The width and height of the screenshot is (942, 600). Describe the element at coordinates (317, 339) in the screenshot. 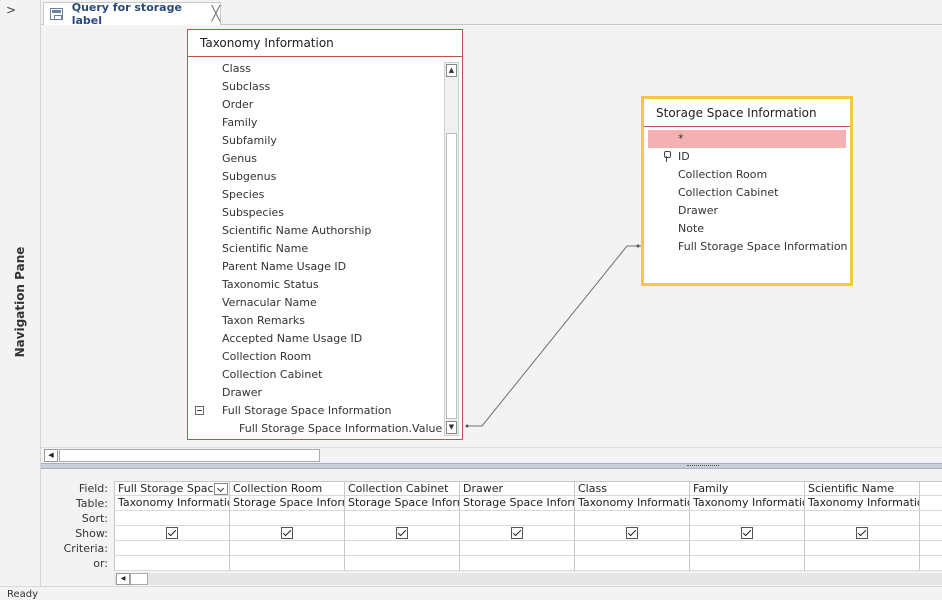

I see `field-accepted-name-usage-id: Accepted Name Usage ID` at that location.